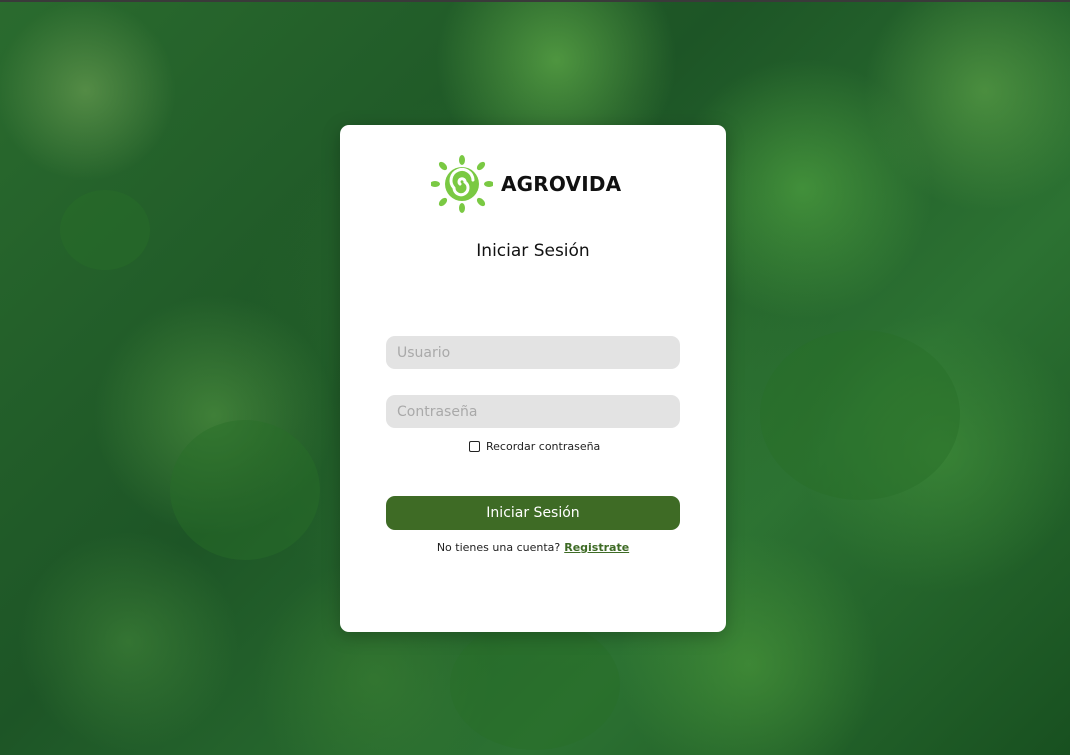 The height and width of the screenshot is (755, 1070). What do you see at coordinates (462, 184) in the screenshot?
I see `spiral-sun-icon` at bounding box center [462, 184].